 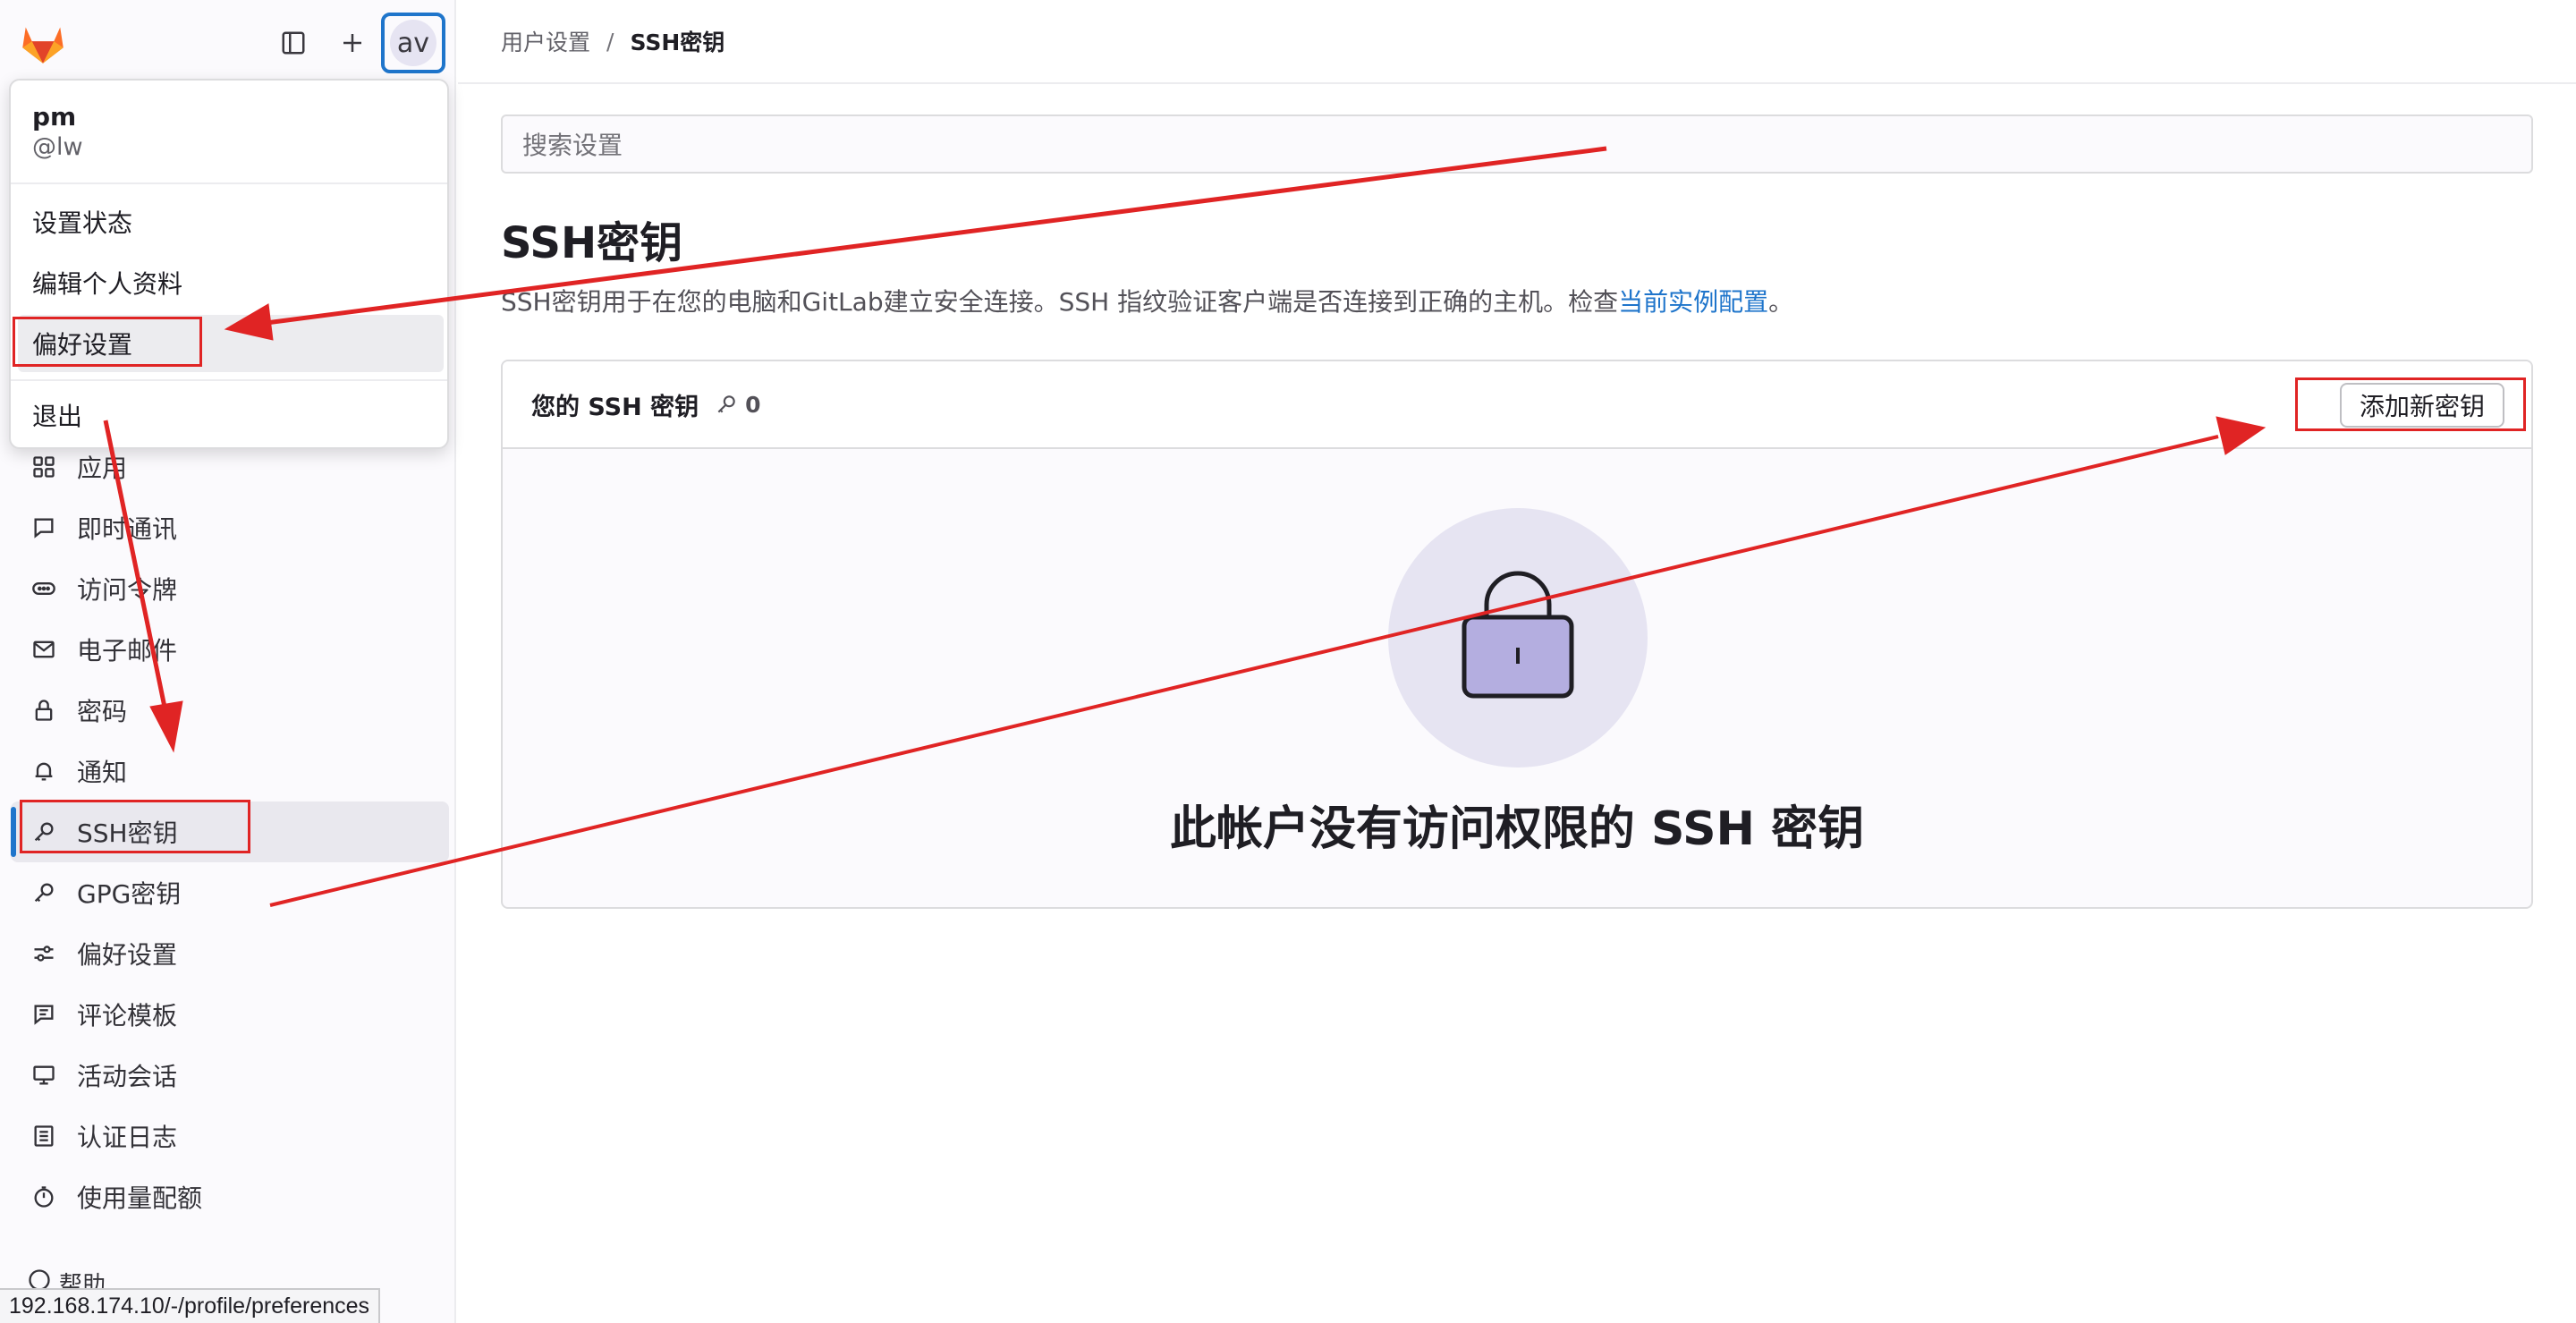 I want to click on sidebar-item-notifications: 通知, so click(x=230, y=771).